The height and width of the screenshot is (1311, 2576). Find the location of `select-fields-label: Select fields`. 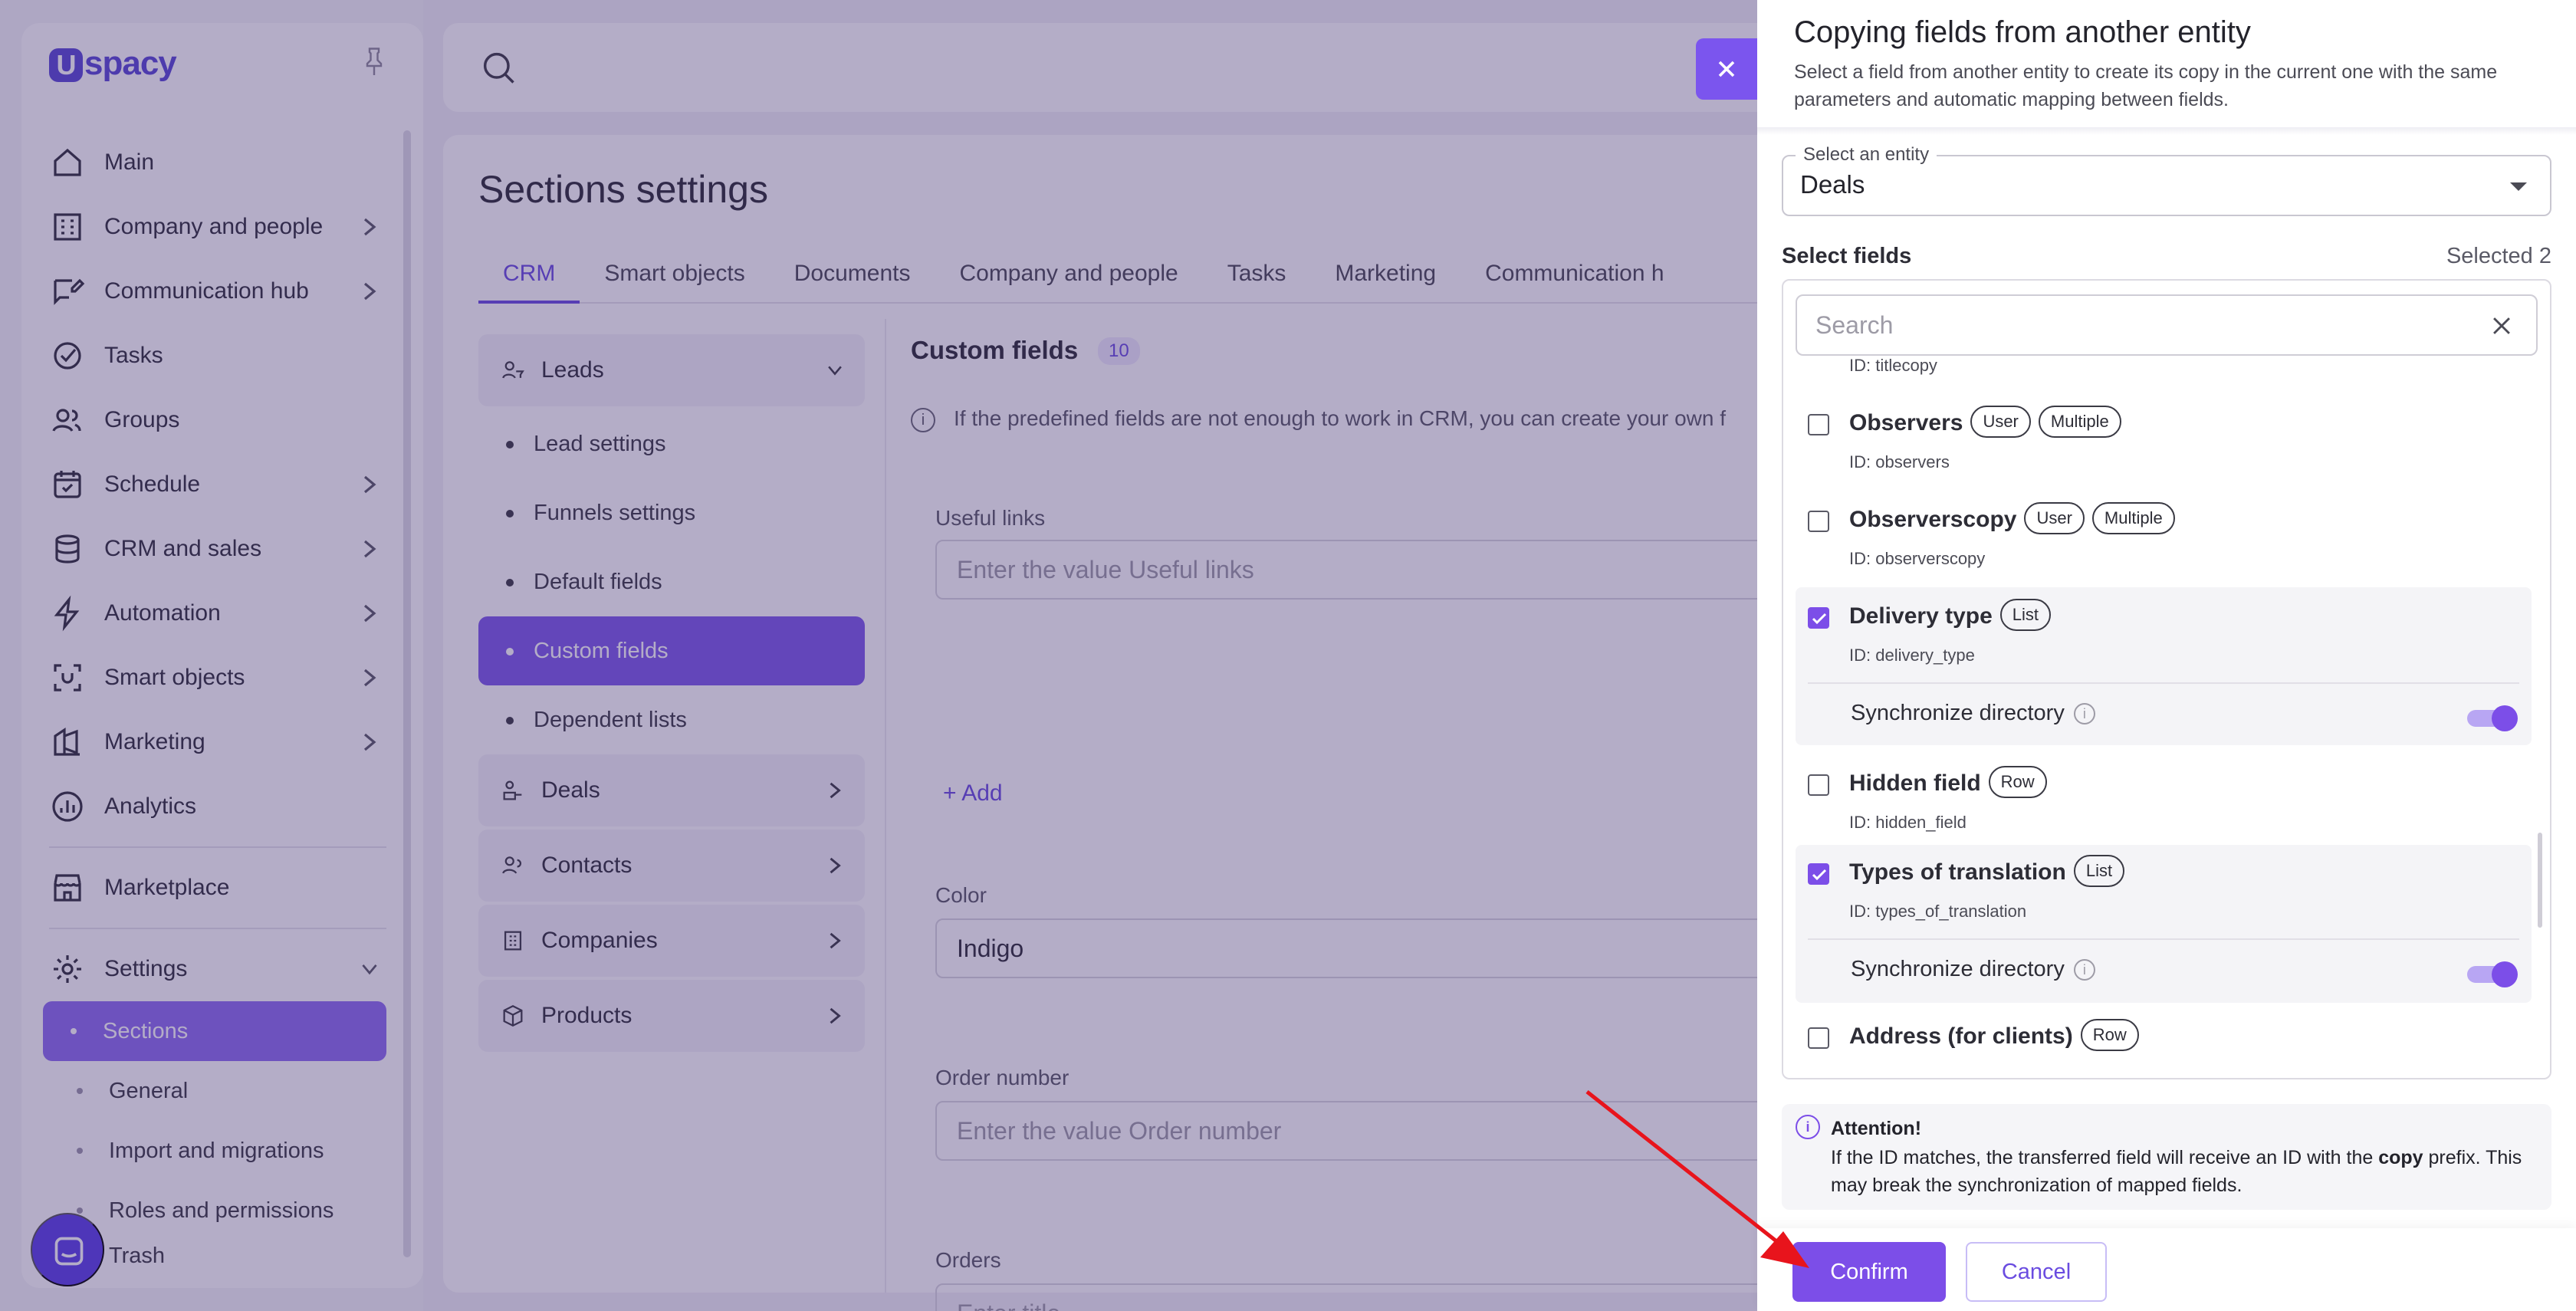

select-fields-label: Select fields is located at coordinates (1847, 256).